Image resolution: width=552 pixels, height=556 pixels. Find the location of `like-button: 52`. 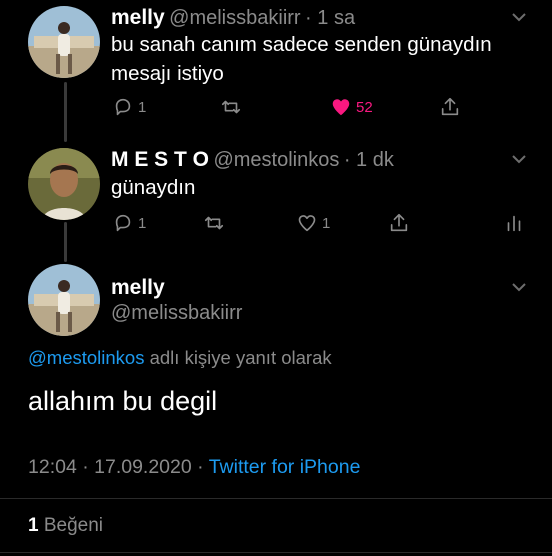

like-button: 52 is located at coordinates (351, 107).